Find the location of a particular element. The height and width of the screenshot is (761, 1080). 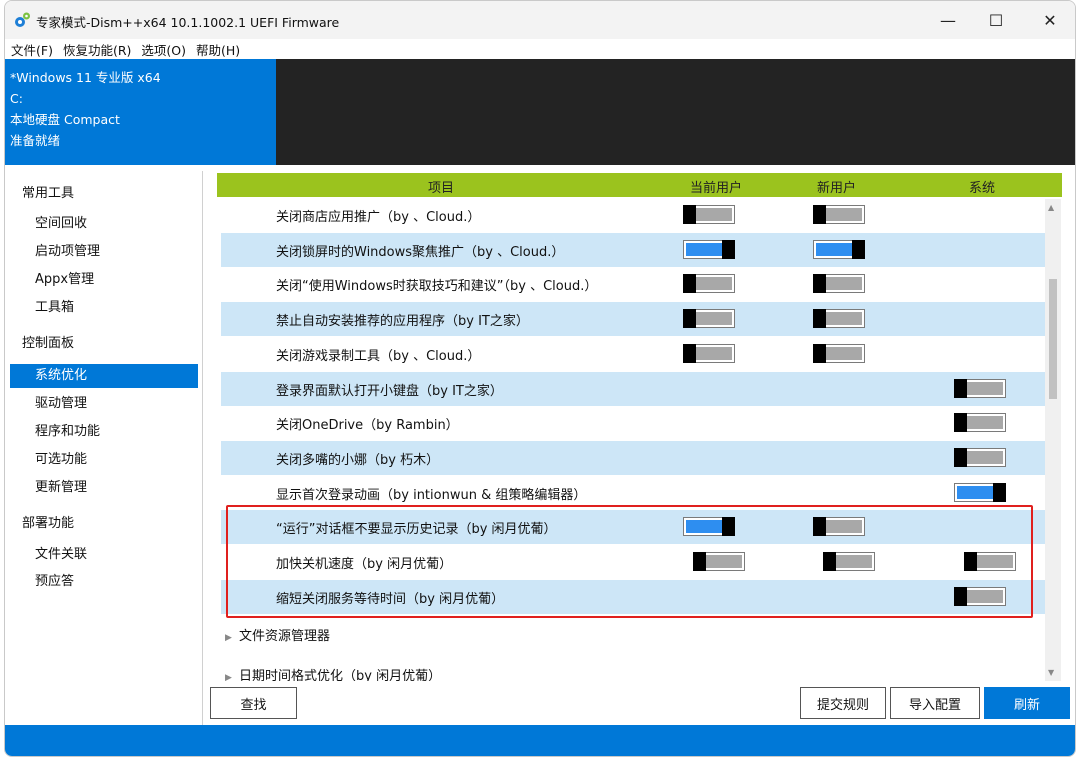

sidebar-item-system-optimize: 系统优化 is located at coordinates (104, 376).